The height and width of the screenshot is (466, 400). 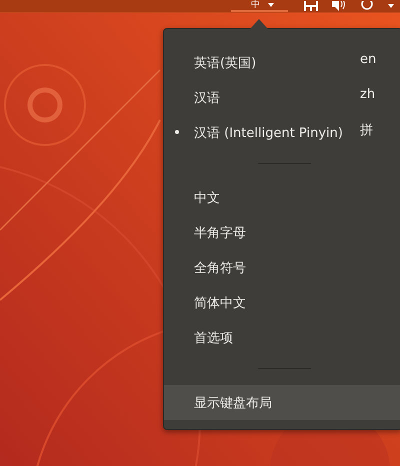 I want to click on menu-item: 半角字母, so click(x=282, y=232).